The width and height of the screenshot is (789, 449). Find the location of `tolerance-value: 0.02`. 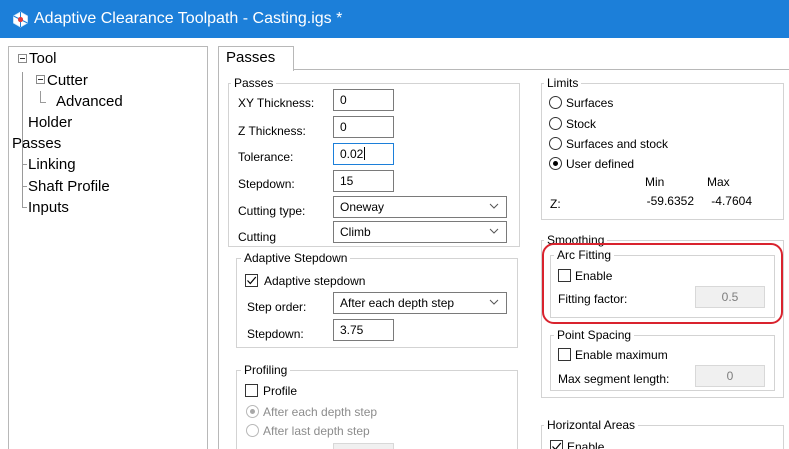

tolerance-value: 0.02 is located at coordinates (352, 154).